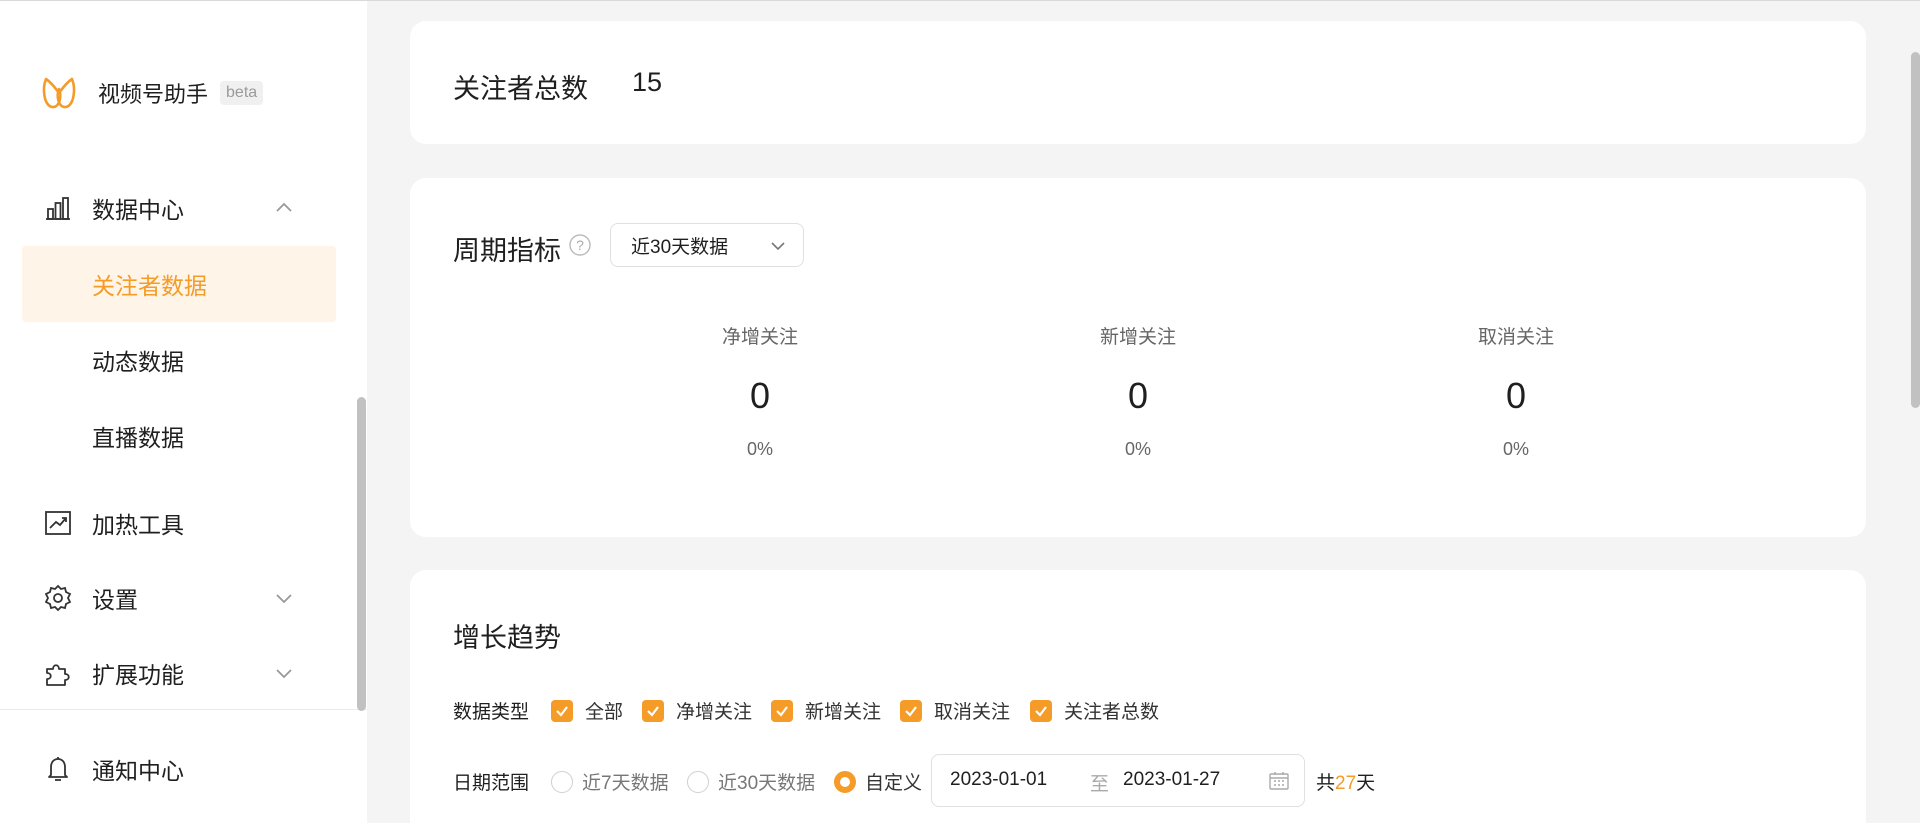 The height and width of the screenshot is (823, 1920). I want to click on radio-label: 近7天数据, so click(625, 783).